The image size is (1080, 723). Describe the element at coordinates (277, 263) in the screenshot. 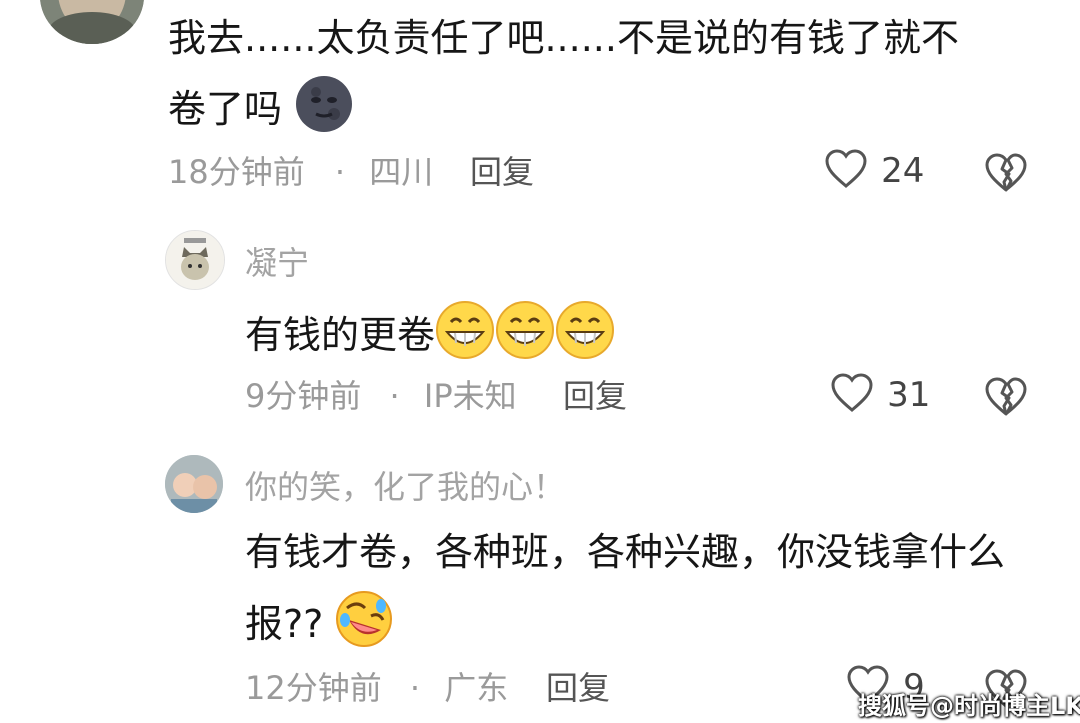

I see `username: 凝宁` at that location.